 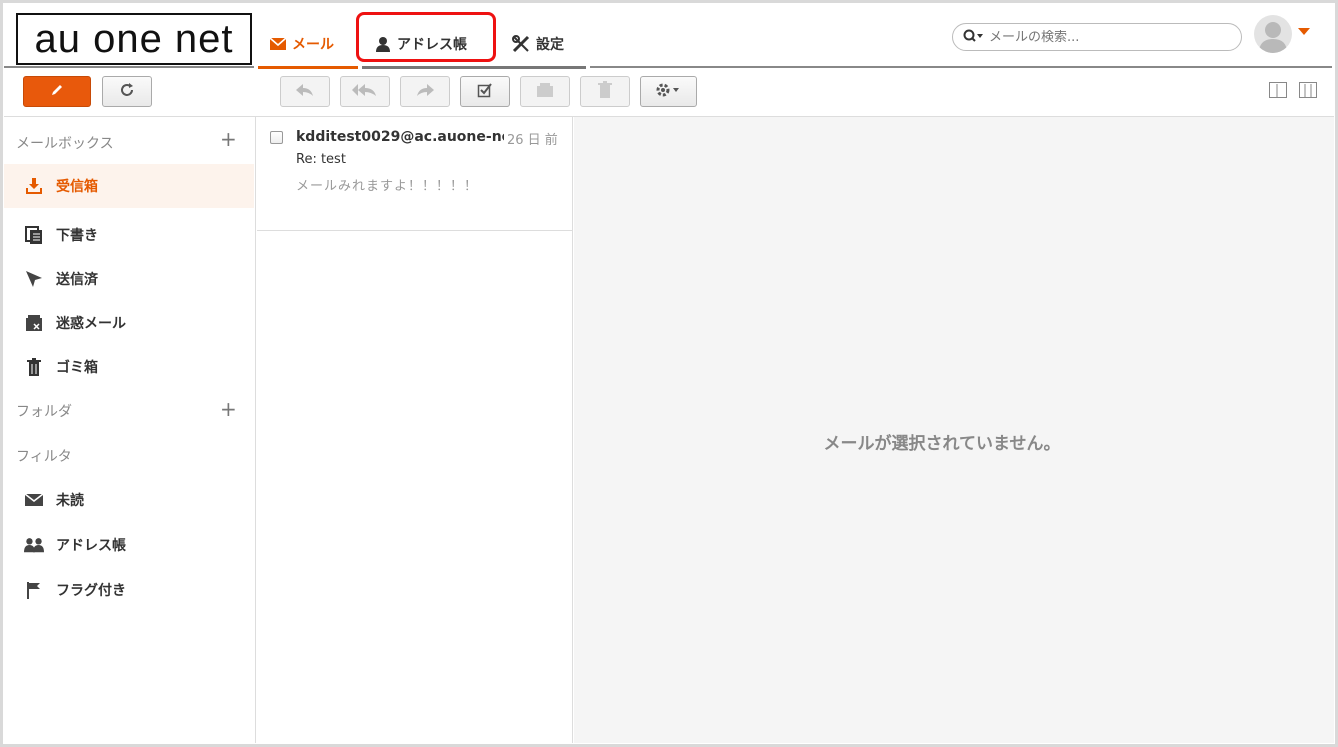 I want to click on folders-section-title: フォルダ, so click(x=44, y=412).